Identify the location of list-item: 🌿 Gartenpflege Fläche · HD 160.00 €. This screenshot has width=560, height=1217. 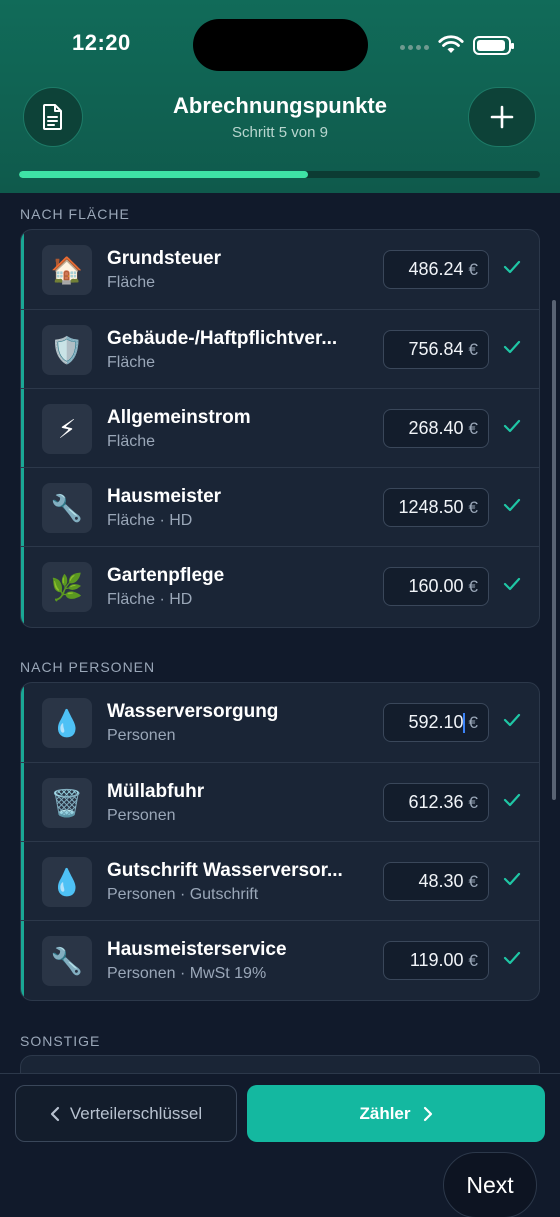
(280, 585).